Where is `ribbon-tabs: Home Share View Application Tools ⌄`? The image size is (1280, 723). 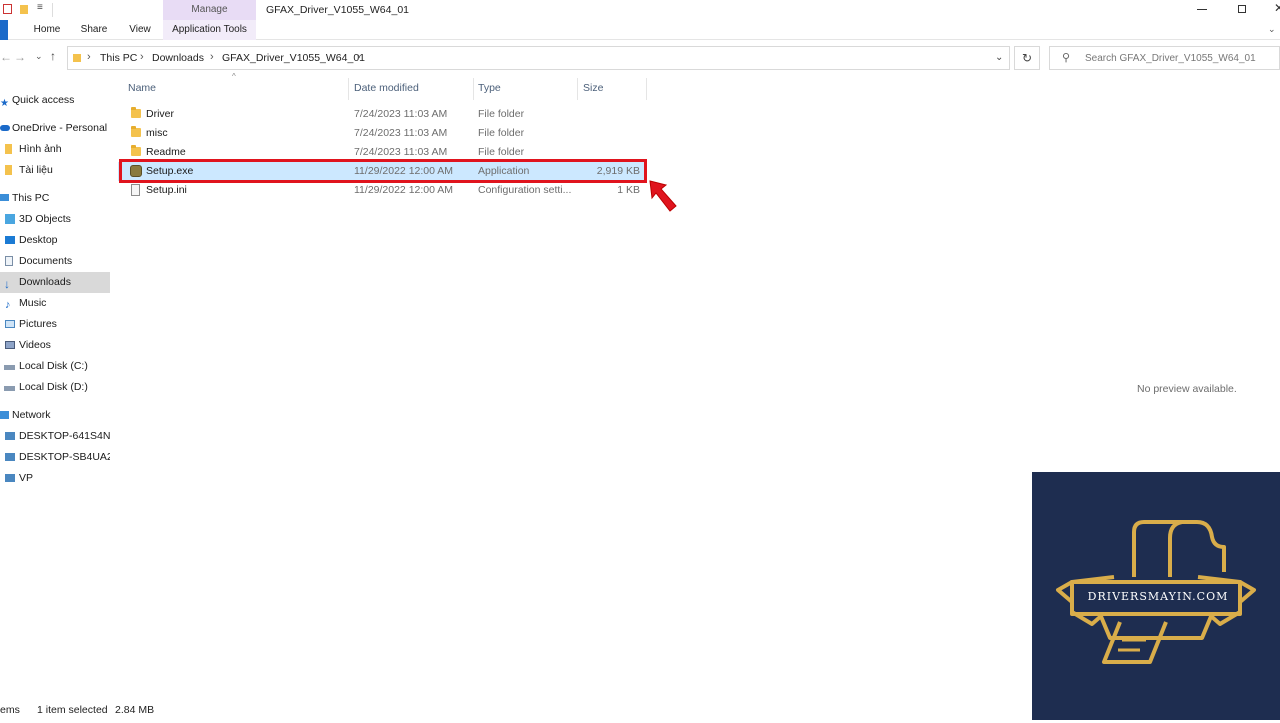
ribbon-tabs: Home Share View Application Tools ⌄ is located at coordinates (640, 30).